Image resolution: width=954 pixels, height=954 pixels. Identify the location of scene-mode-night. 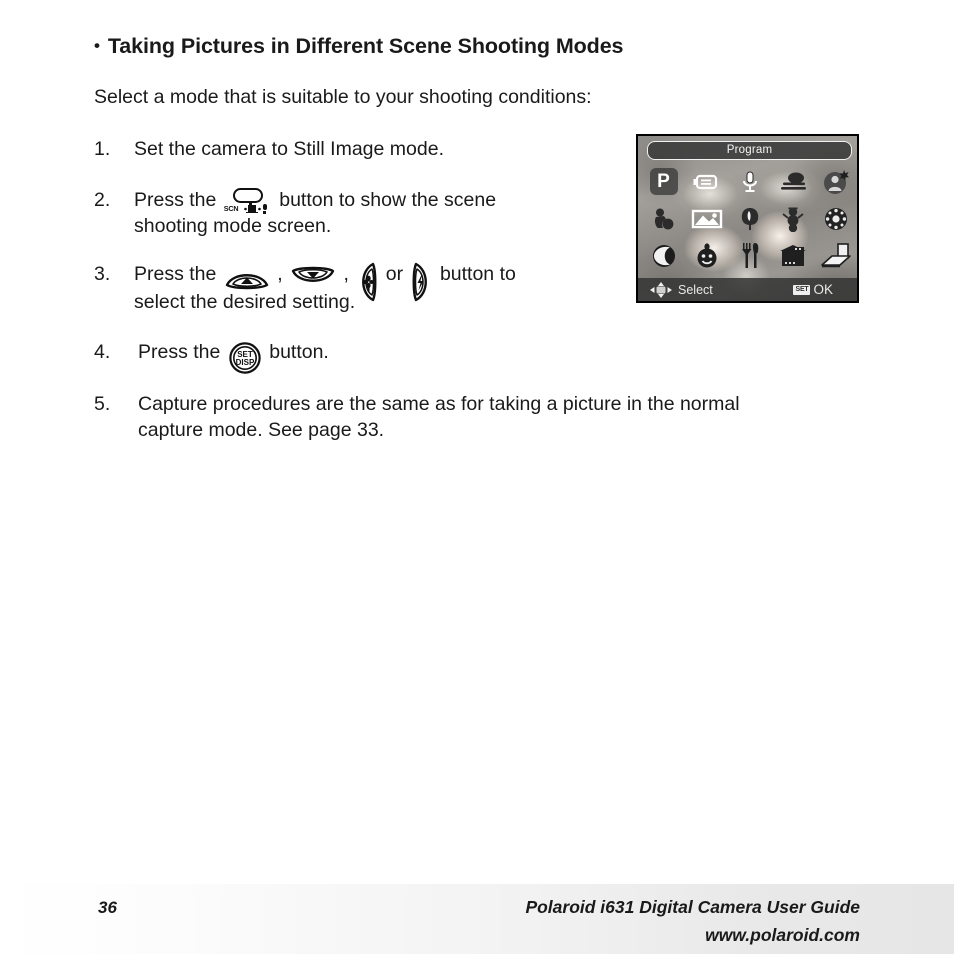
(664, 256).